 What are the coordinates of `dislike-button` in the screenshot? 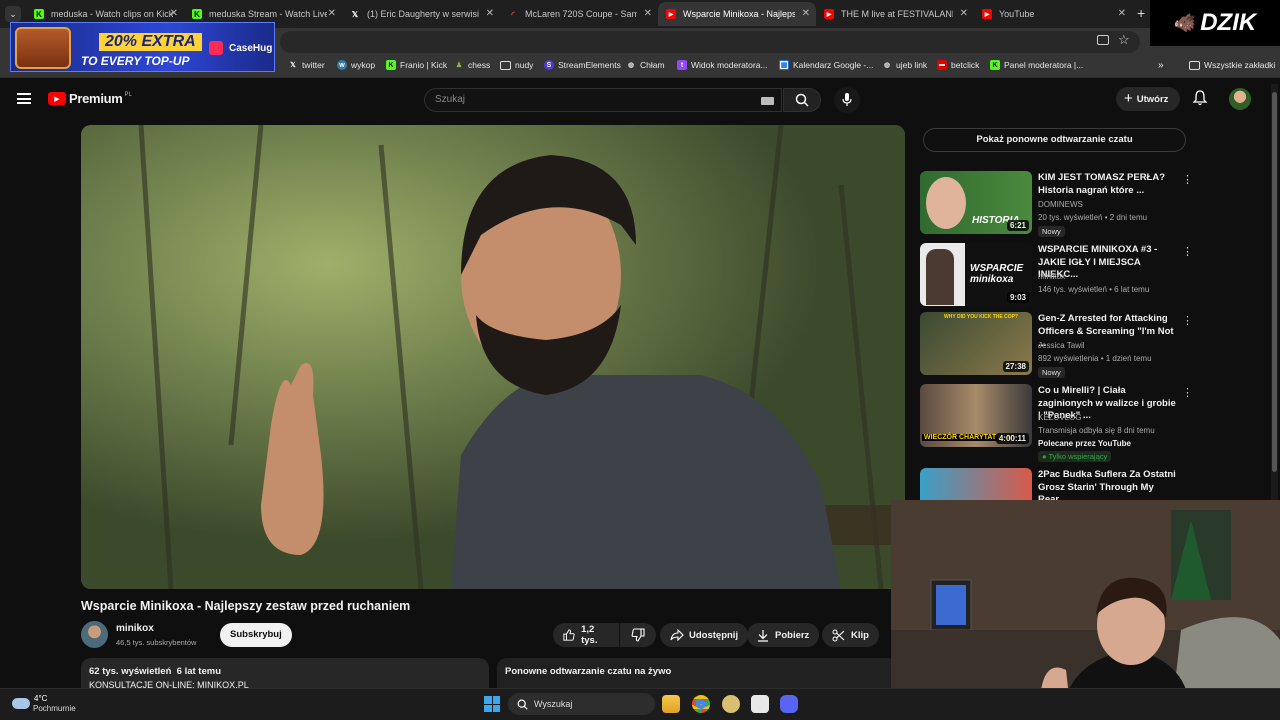 It's located at (638, 635).